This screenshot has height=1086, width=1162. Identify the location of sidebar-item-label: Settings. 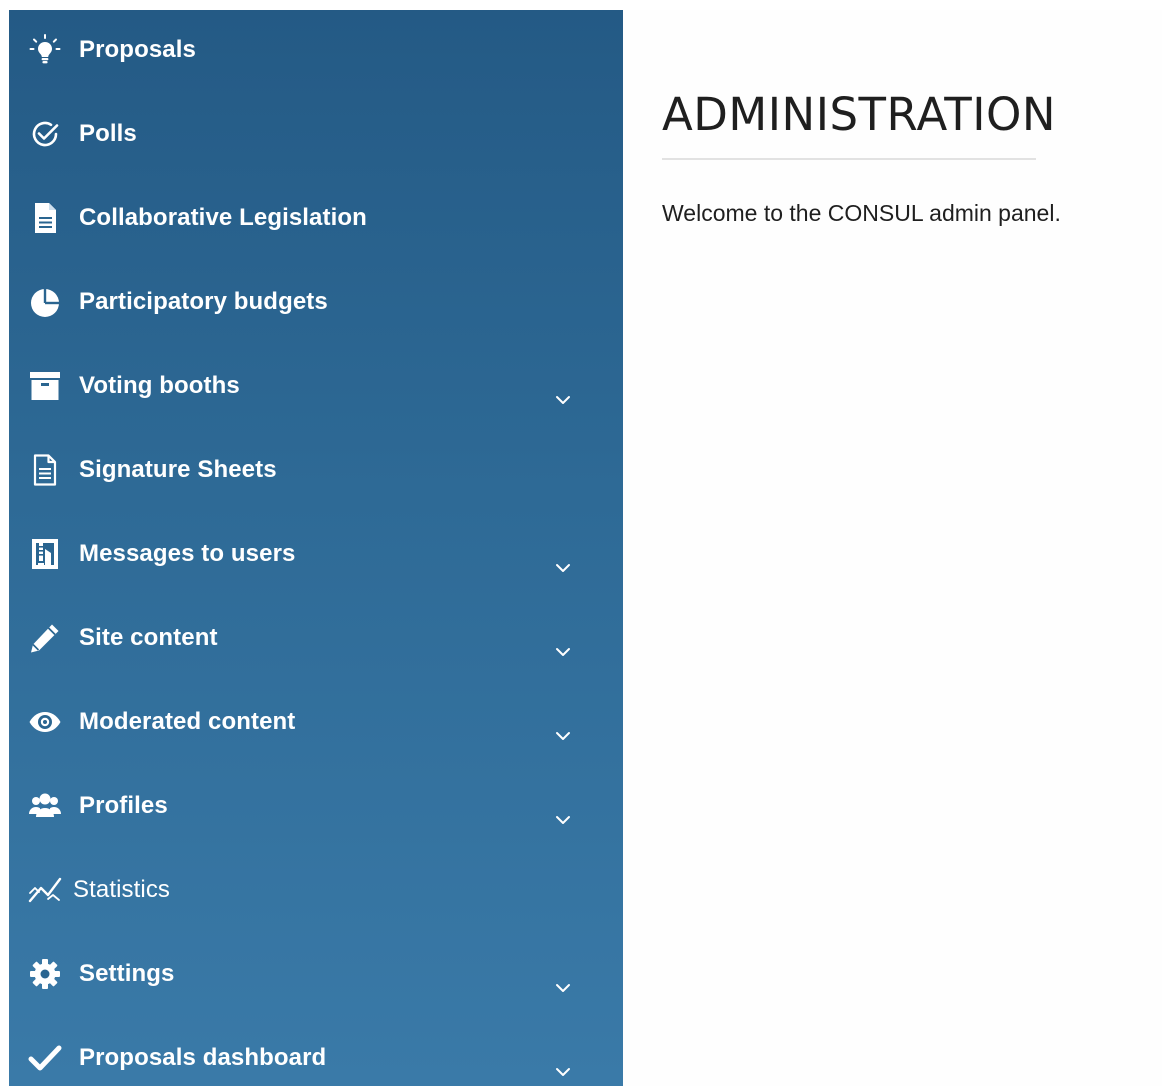
(127, 973).